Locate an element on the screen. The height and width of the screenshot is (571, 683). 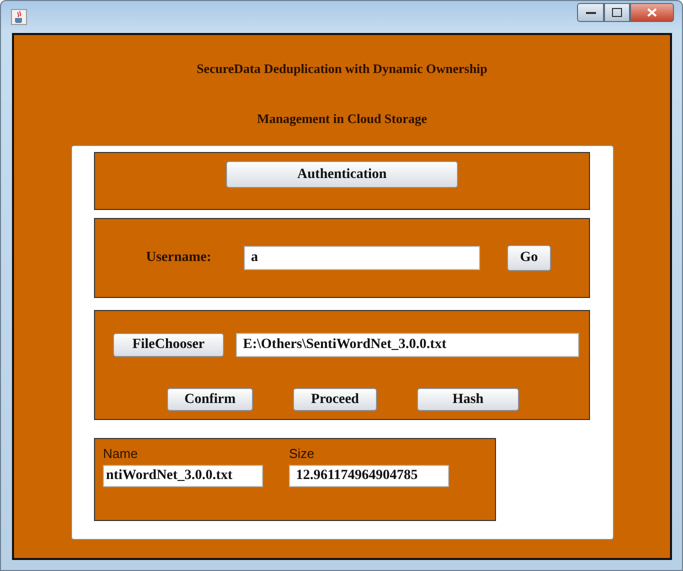
name-label: Name is located at coordinates (121, 453).